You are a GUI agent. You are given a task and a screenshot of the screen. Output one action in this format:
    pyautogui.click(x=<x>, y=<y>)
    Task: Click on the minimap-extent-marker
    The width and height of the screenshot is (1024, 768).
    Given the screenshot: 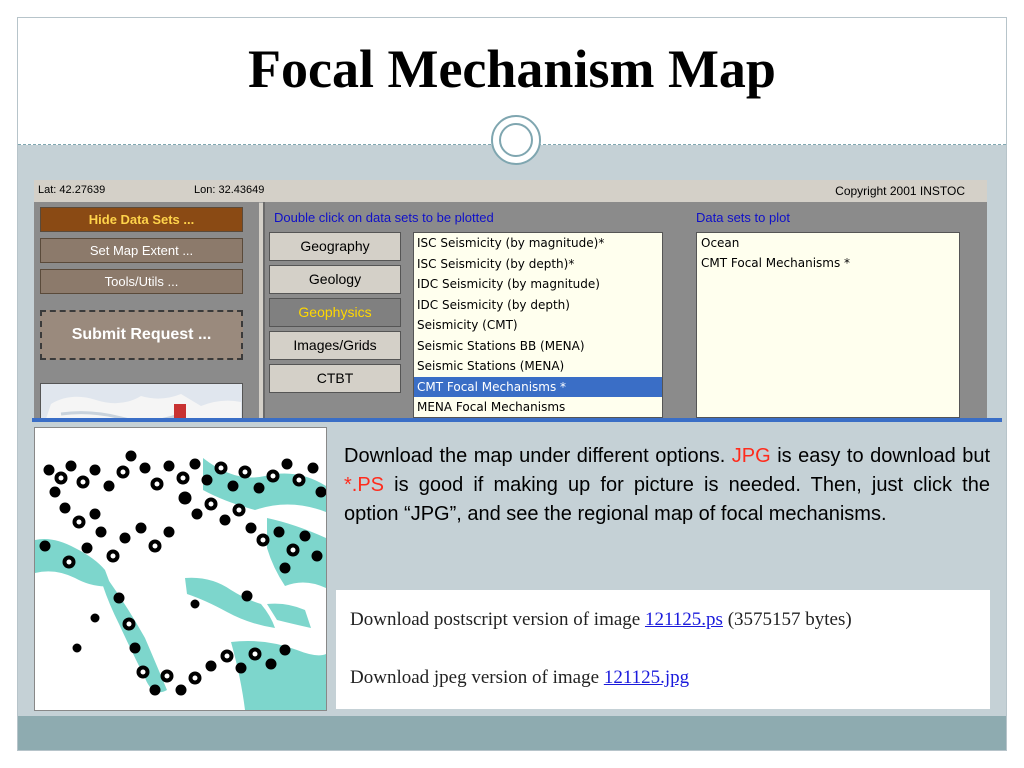 What is the action you would take?
    pyautogui.click(x=180, y=411)
    